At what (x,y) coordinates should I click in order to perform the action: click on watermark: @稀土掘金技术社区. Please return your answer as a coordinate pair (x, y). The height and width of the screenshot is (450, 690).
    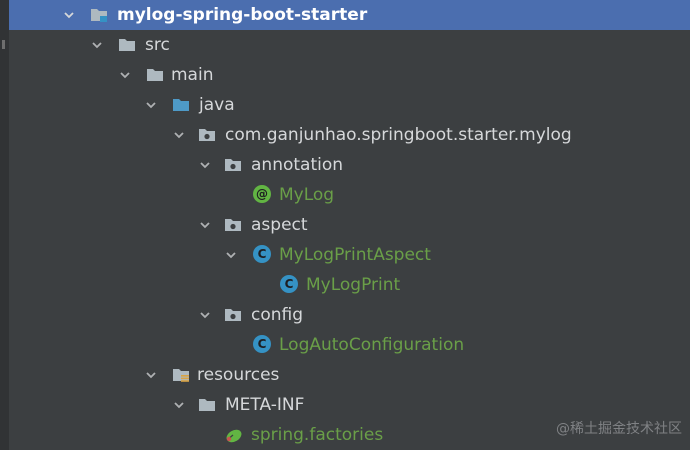
    Looking at the image, I should click on (619, 429).